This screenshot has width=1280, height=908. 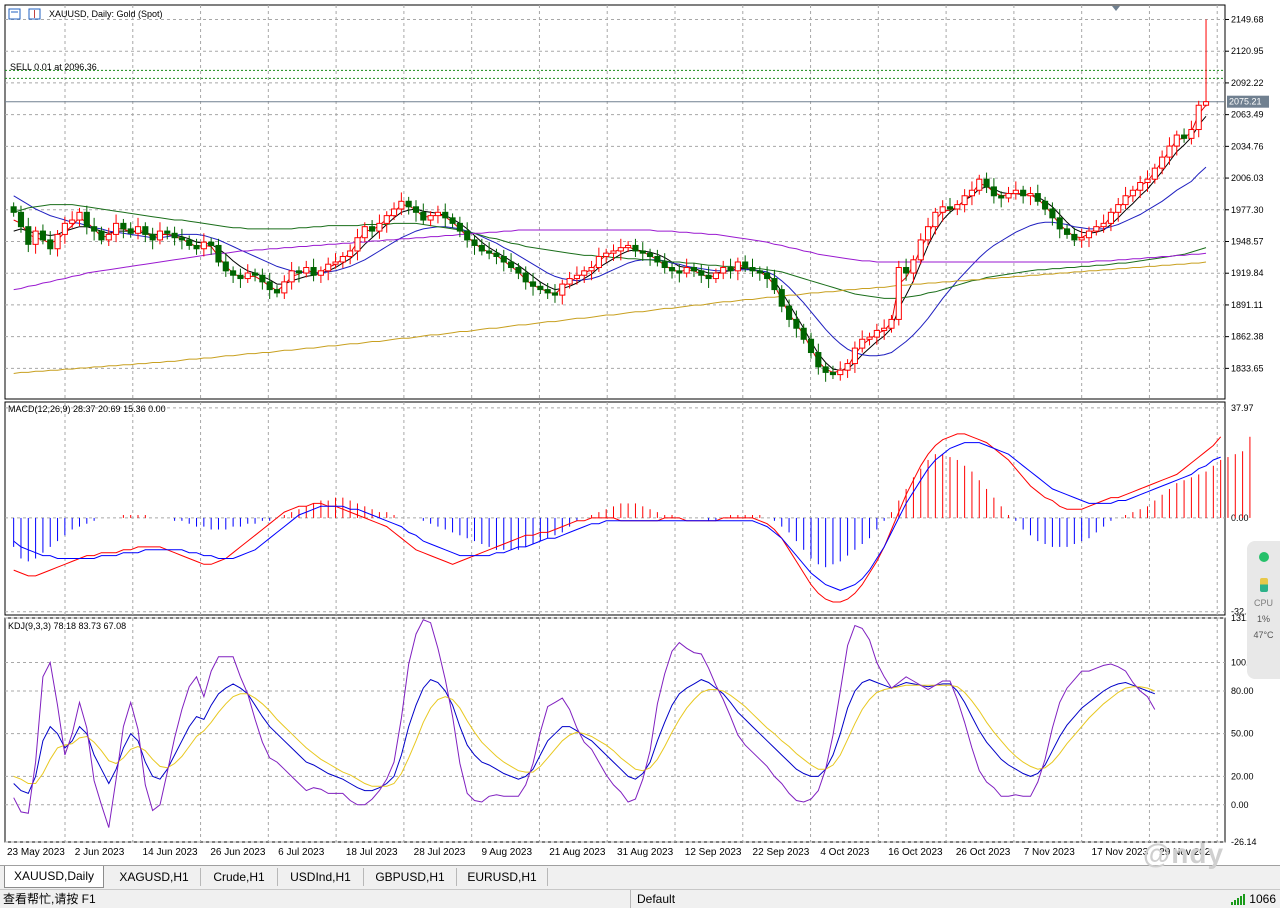 I want to click on status-connection: 1066, so click(x=1253, y=899).